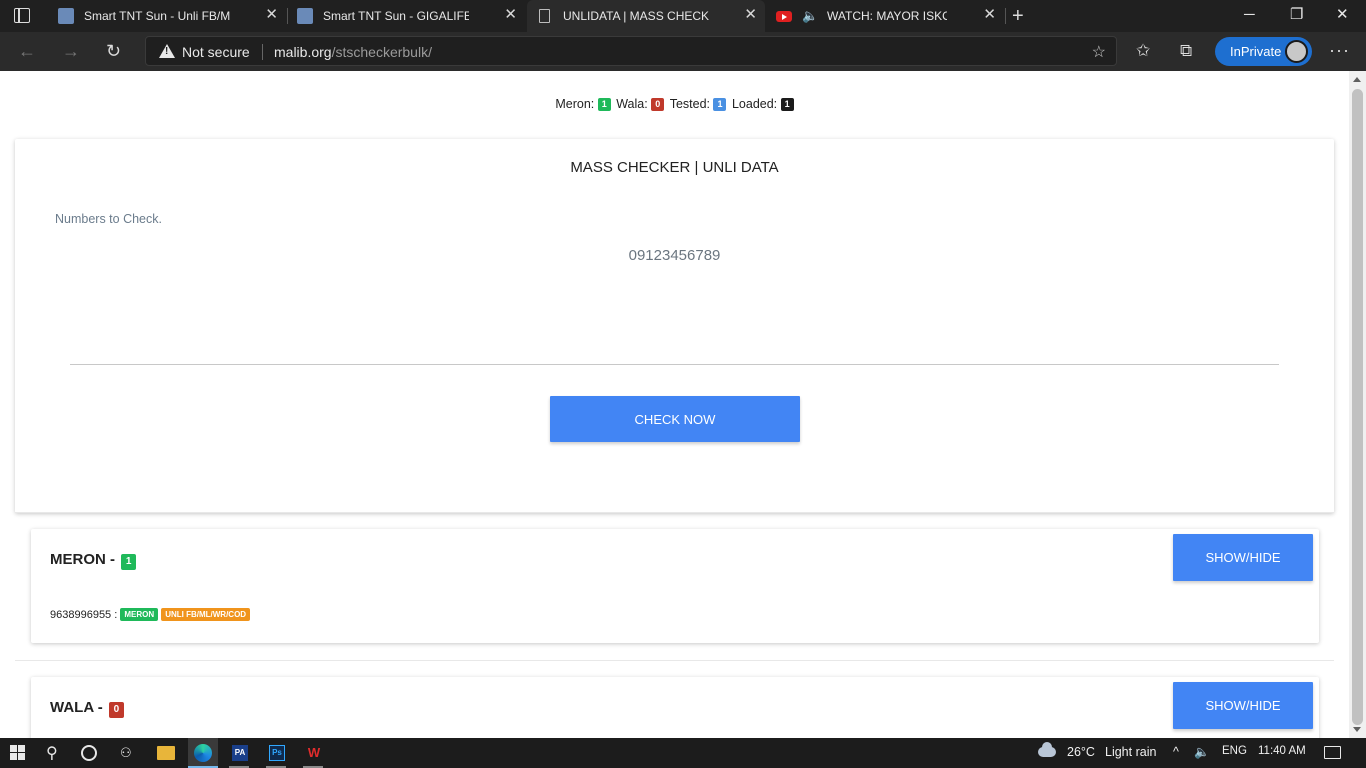 Image resolution: width=1366 pixels, height=768 pixels. I want to click on speaker-icon: 🔈, so click(810, 16).